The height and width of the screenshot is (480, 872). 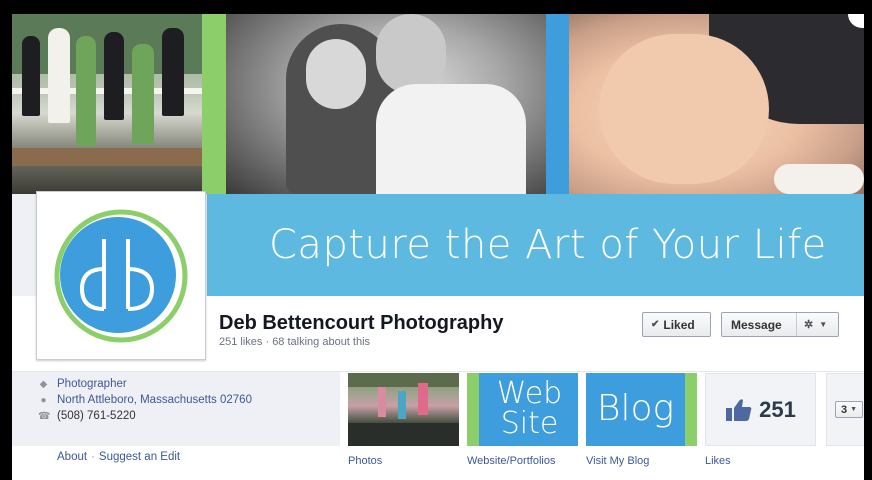 I want to click on about-links: About · Suggest an Edit, so click(x=118, y=457).